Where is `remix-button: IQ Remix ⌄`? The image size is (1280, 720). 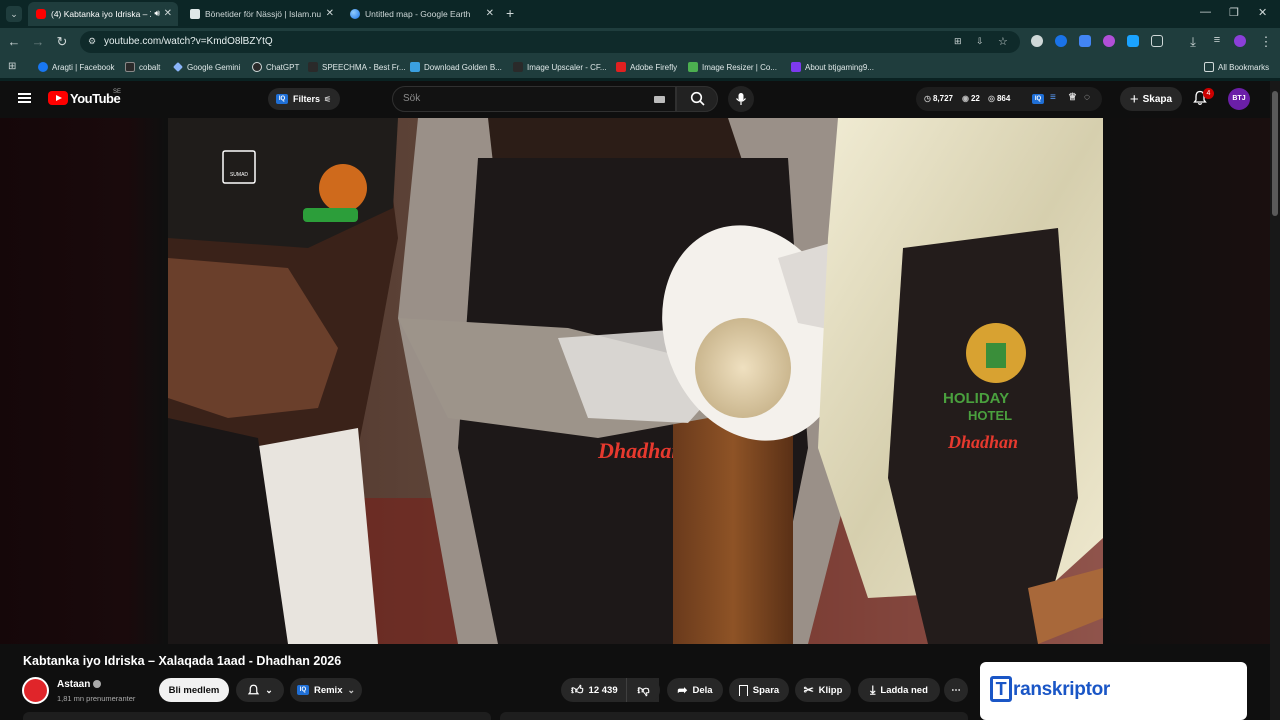 remix-button: IQ Remix ⌄ is located at coordinates (326, 690).